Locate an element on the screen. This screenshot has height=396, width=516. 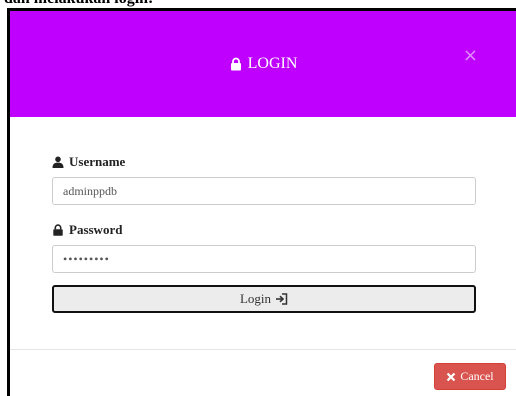
footer-divider is located at coordinates (263, 349).